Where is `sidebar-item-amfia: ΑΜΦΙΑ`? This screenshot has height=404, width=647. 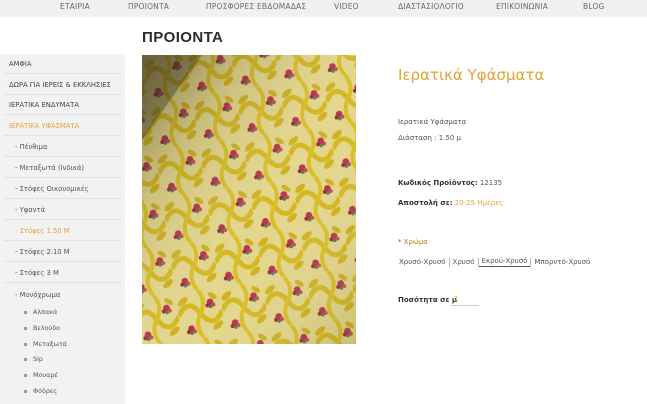 sidebar-item-amfia: ΑΜΦΙΑ is located at coordinates (20, 64).